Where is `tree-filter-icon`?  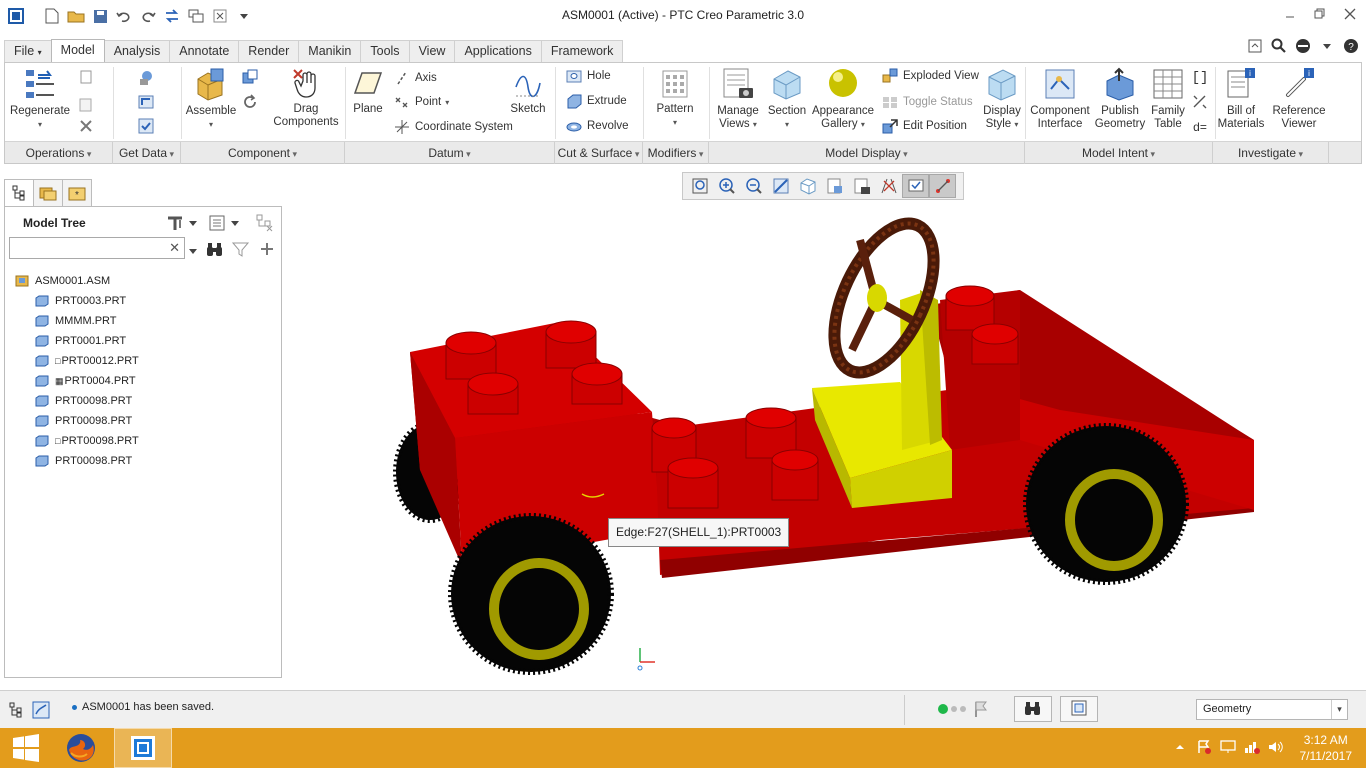 tree-filter-icon is located at coordinates (265, 223).